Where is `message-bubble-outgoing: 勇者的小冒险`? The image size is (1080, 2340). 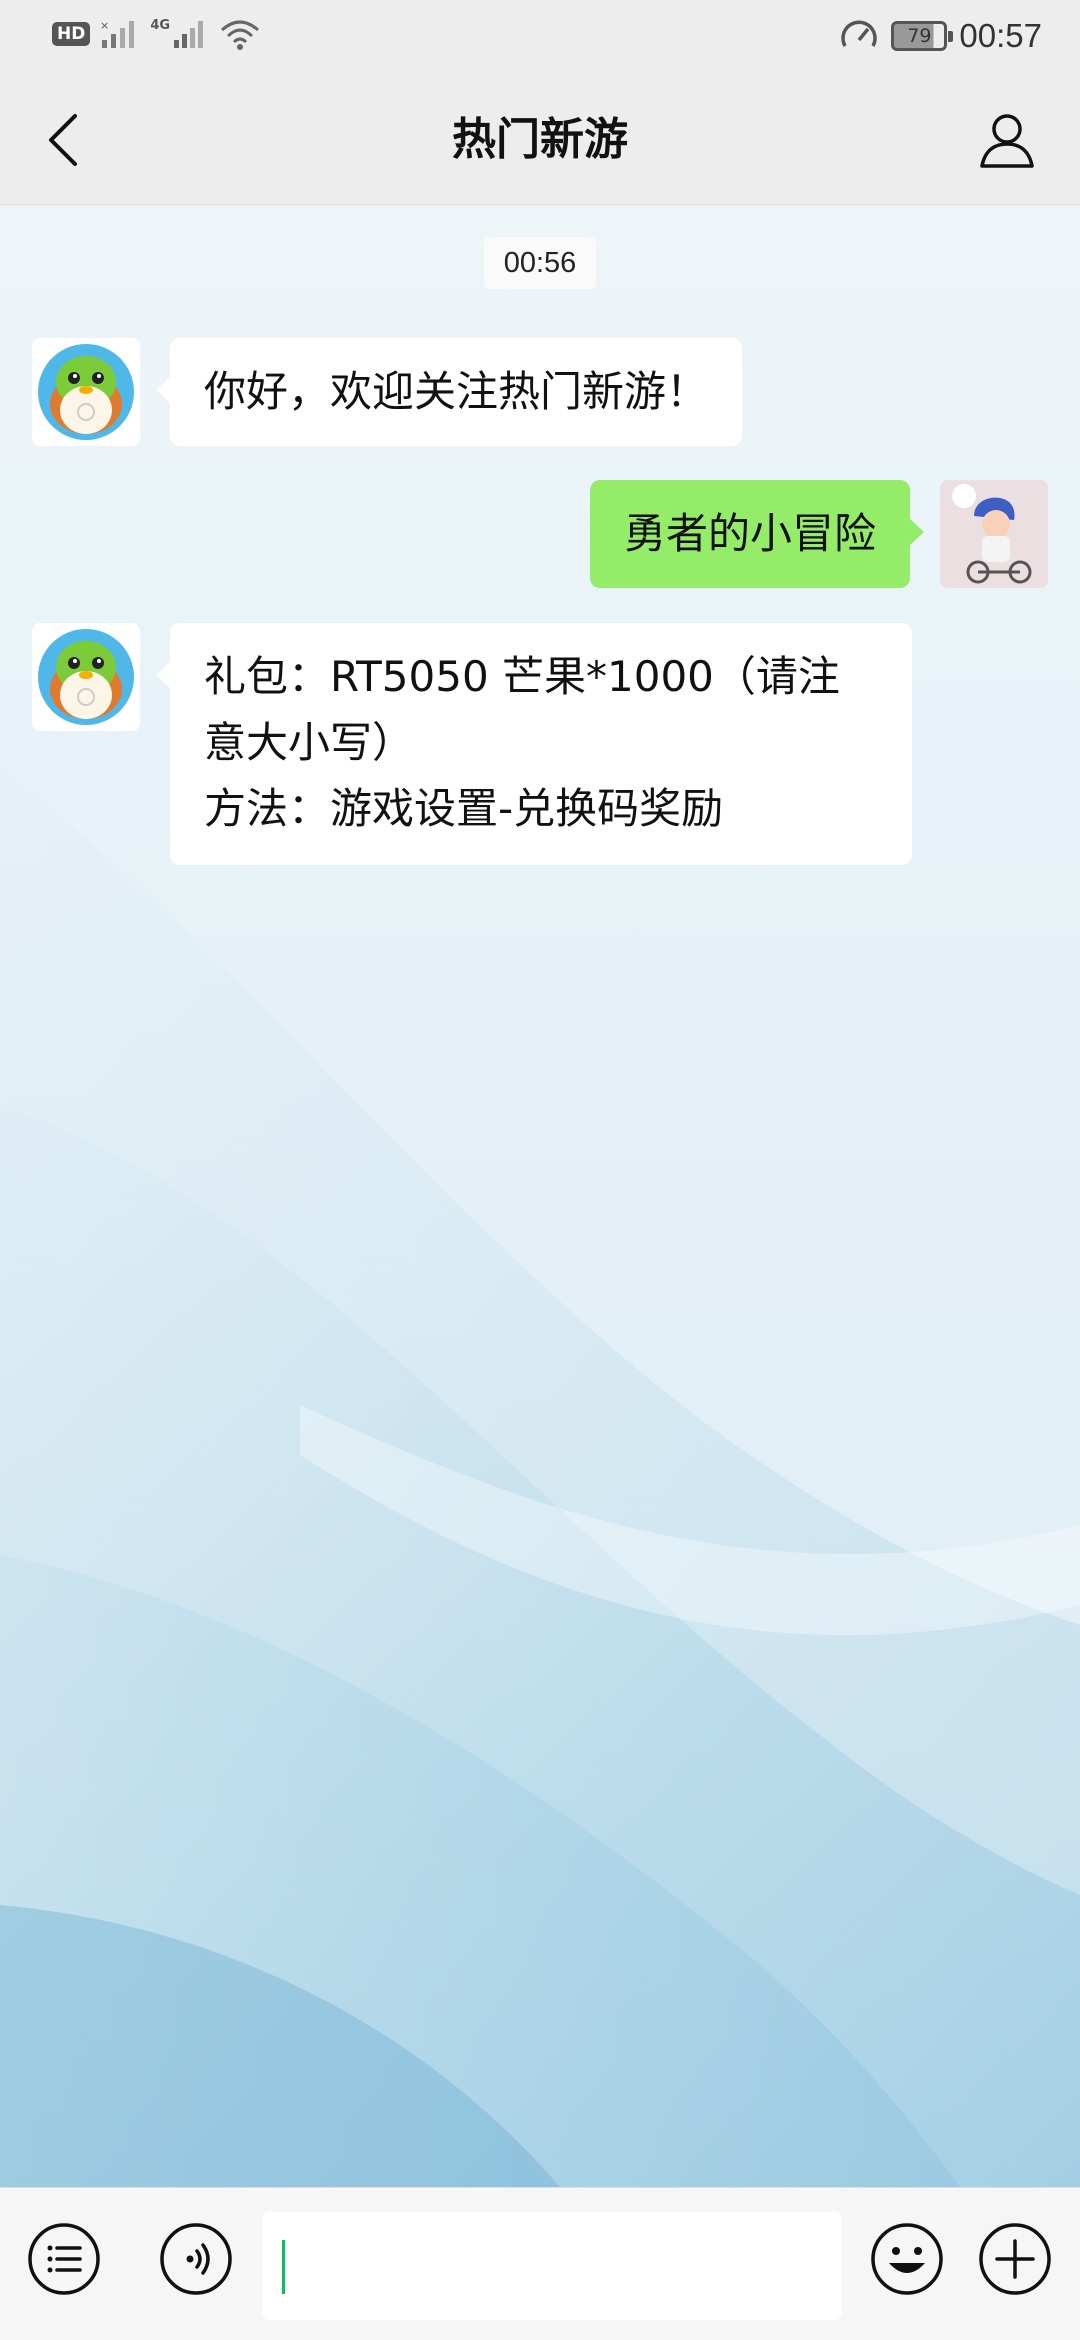
message-bubble-outgoing: 勇者的小冒险 is located at coordinates (757, 534).